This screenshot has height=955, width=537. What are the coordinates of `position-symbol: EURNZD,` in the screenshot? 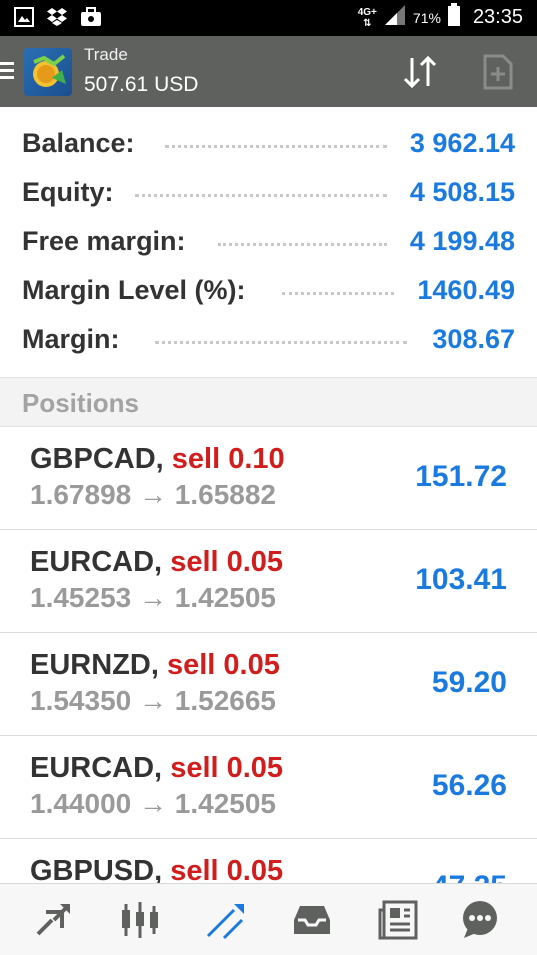 It's located at (94, 665).